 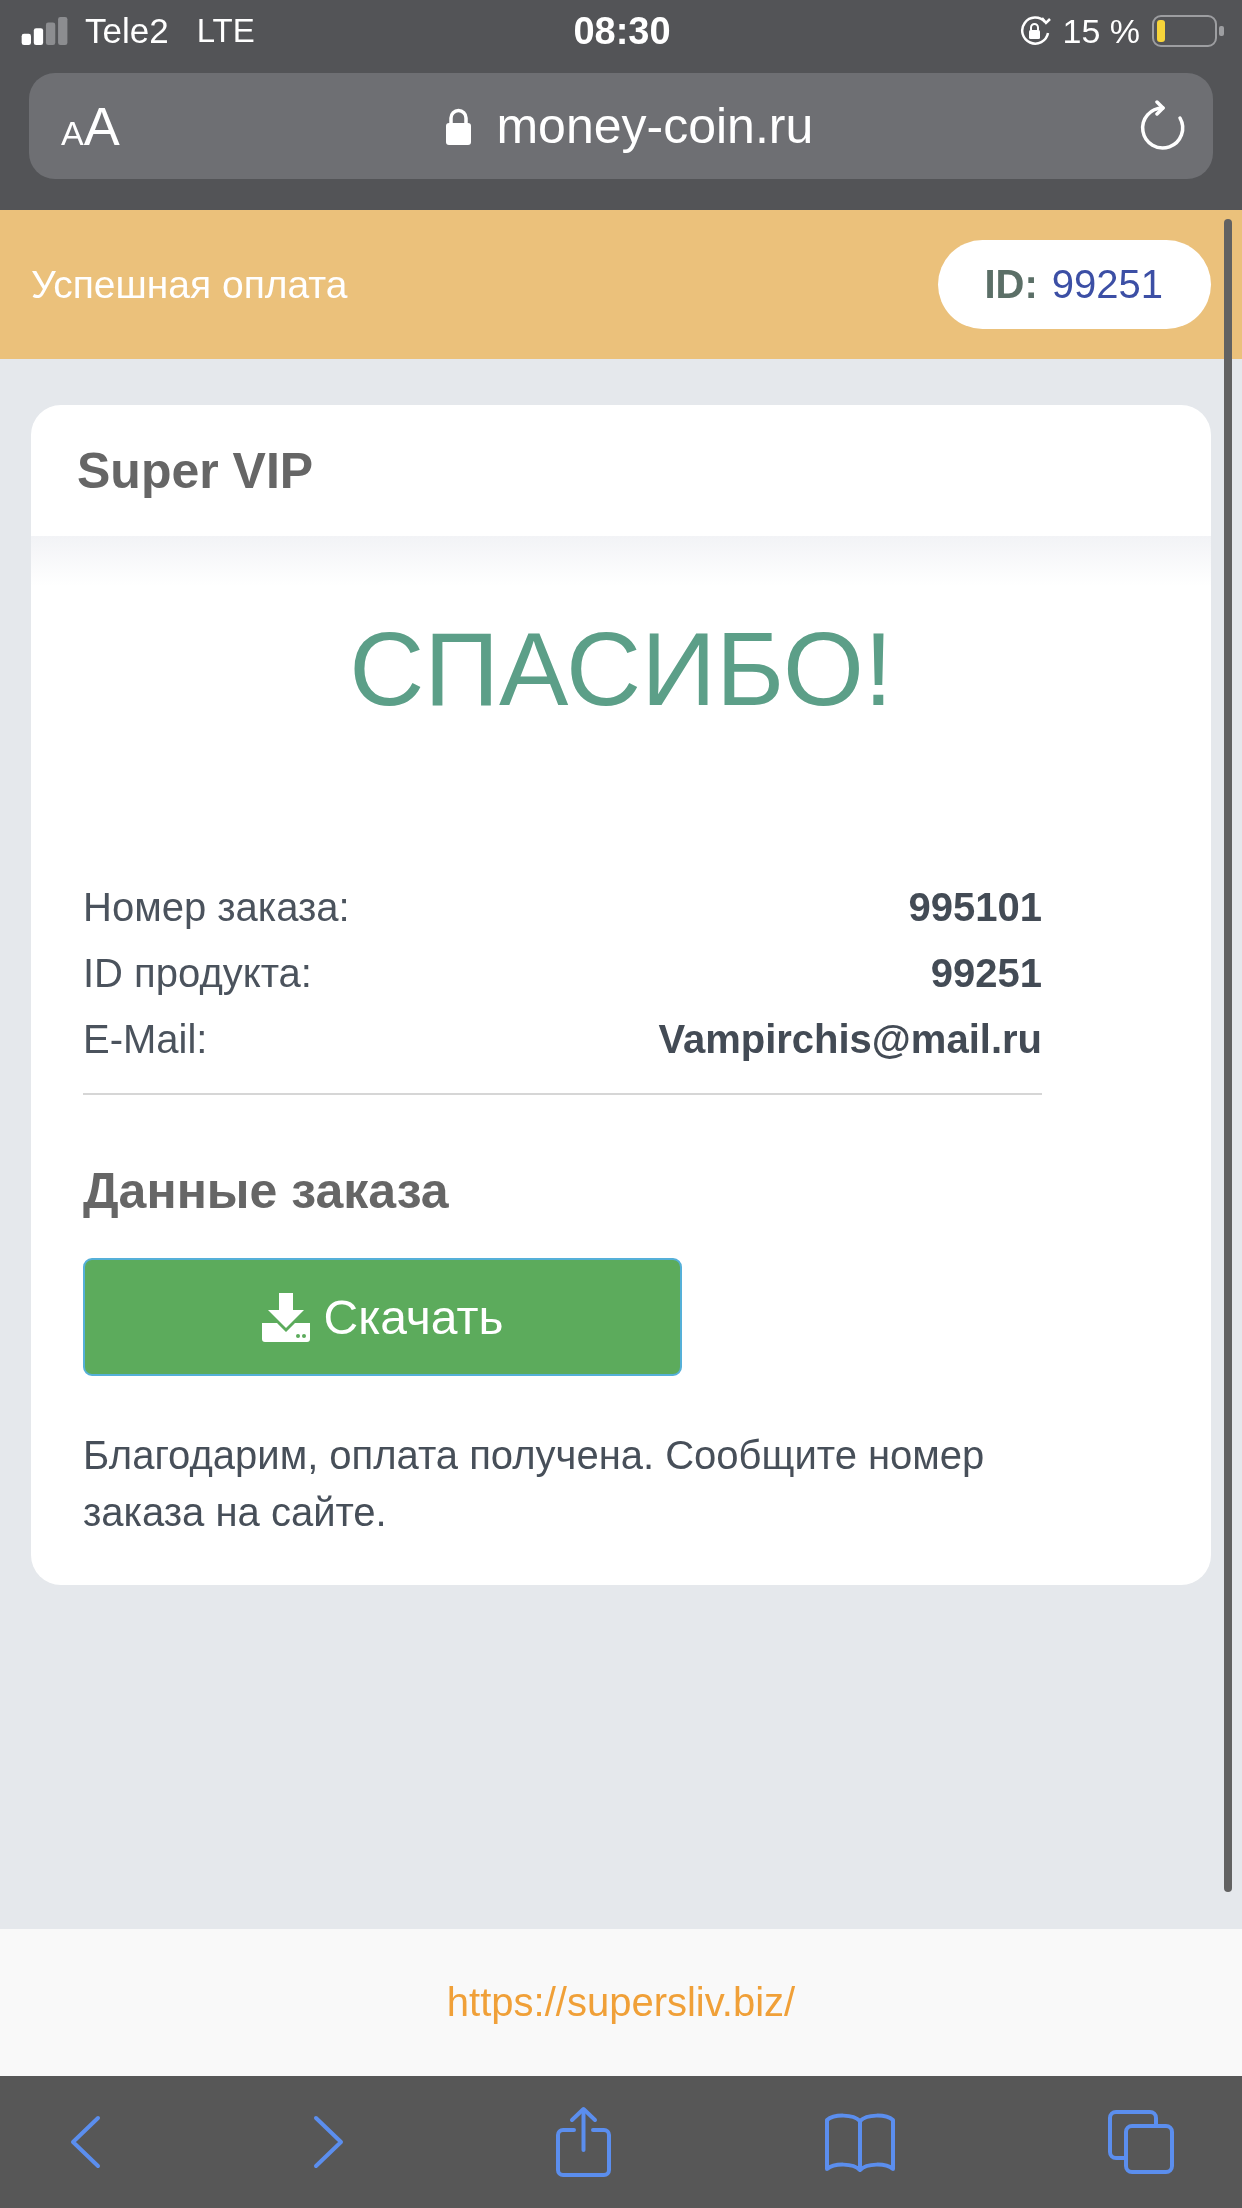 I want to click on address-bar: AA money-coin.ru, so click(x=621, y=126).